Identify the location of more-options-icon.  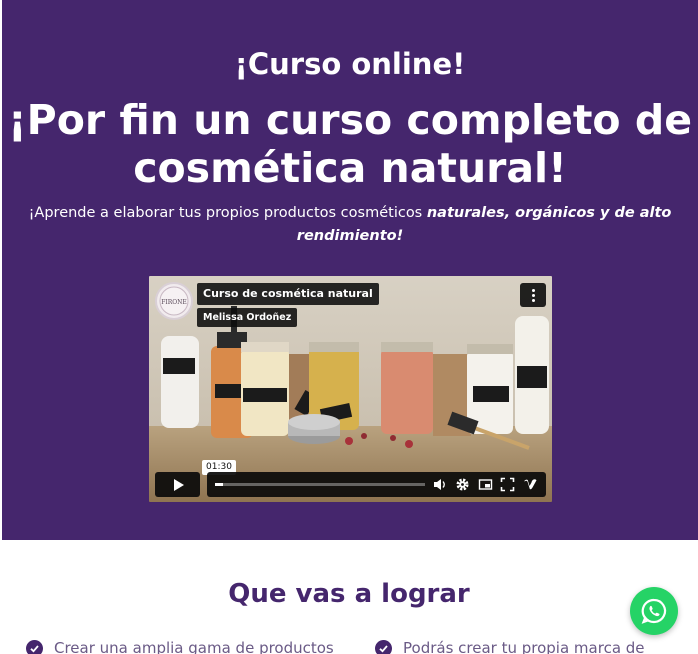
(533, 295).